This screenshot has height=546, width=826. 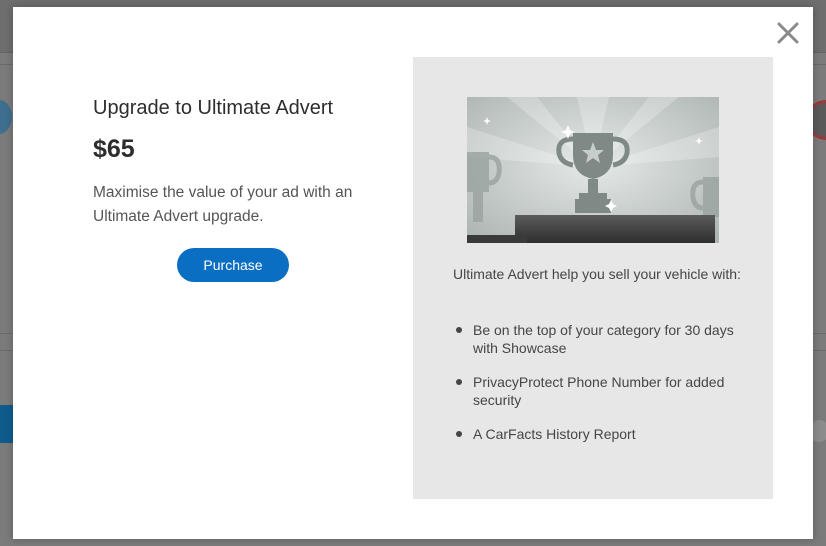 What do you see at coordinates (233, 265) in the screenshot?
I see `purchase-button: Purchase` at bounding box center [233, 265].